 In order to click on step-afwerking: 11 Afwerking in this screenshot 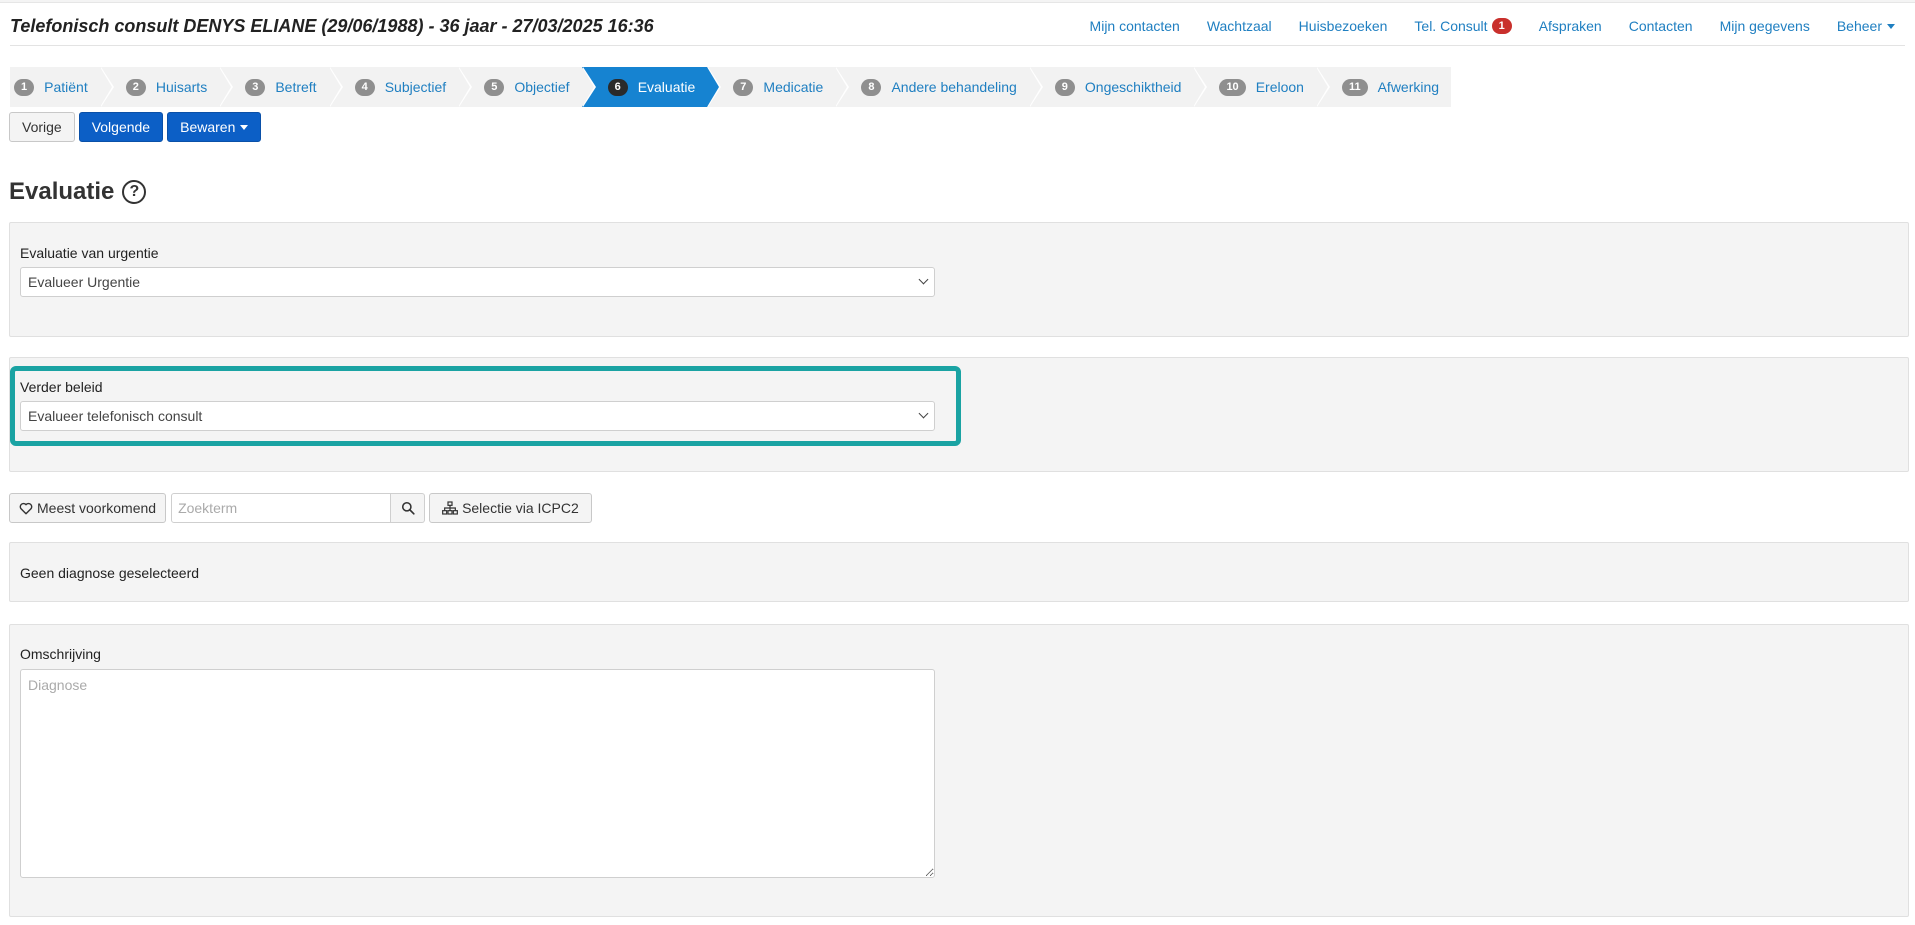, I will do `click(1383, 87)`.